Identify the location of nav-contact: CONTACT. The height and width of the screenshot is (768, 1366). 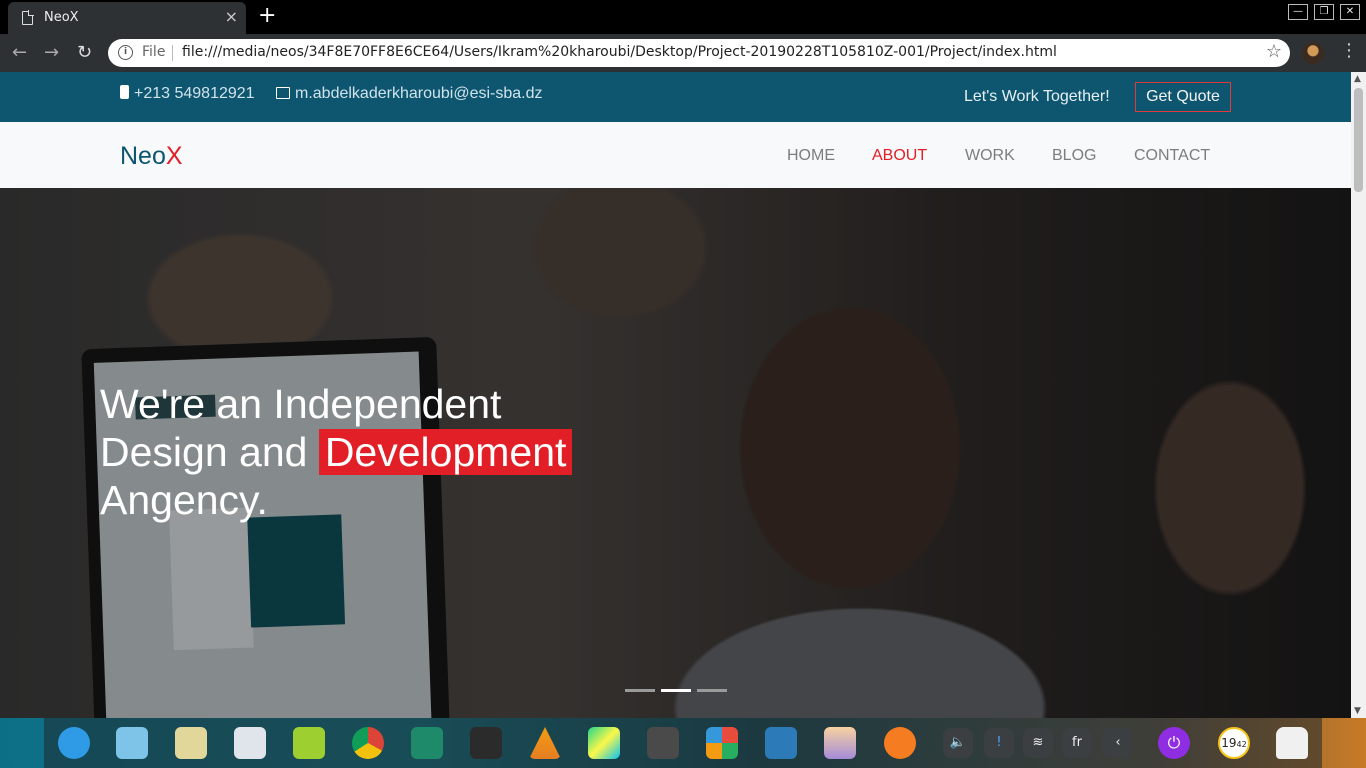
(1172, 156).